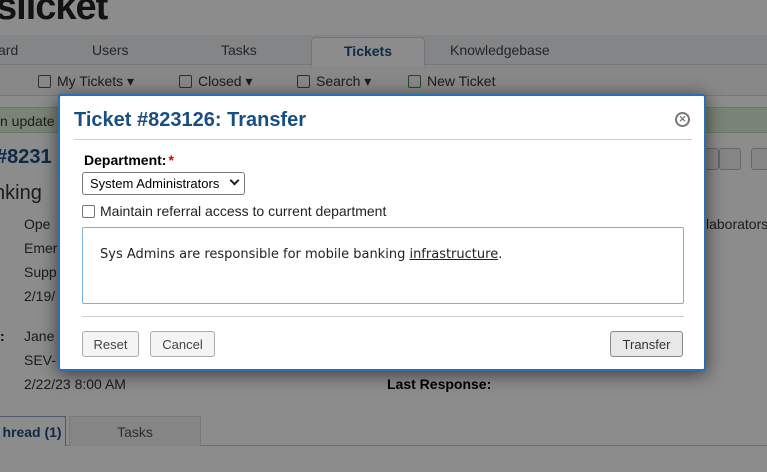 Image resolution: width=767 pixels, height=472 pixels. Describe the element at coordinates (454, 254) in the screenshot. I see `note-link: infrastructure` at that location.